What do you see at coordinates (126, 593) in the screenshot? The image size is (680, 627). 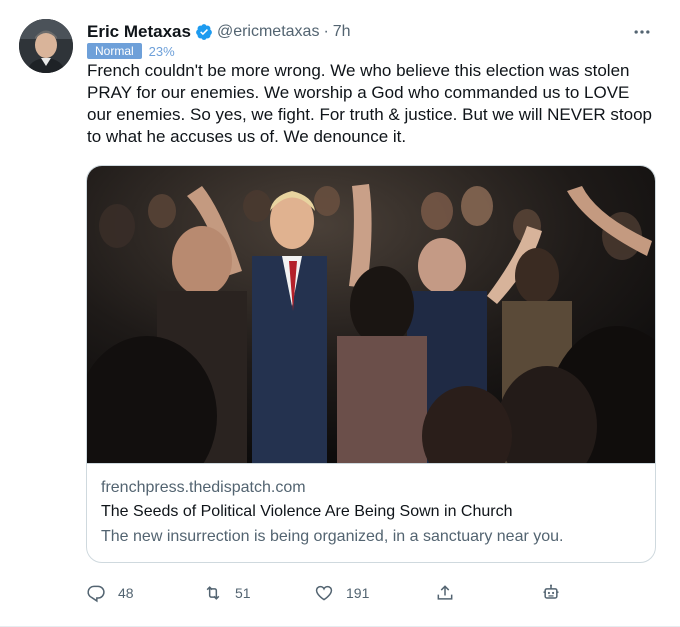 I see `reply-count: 48` at bounding box center [126, 593].